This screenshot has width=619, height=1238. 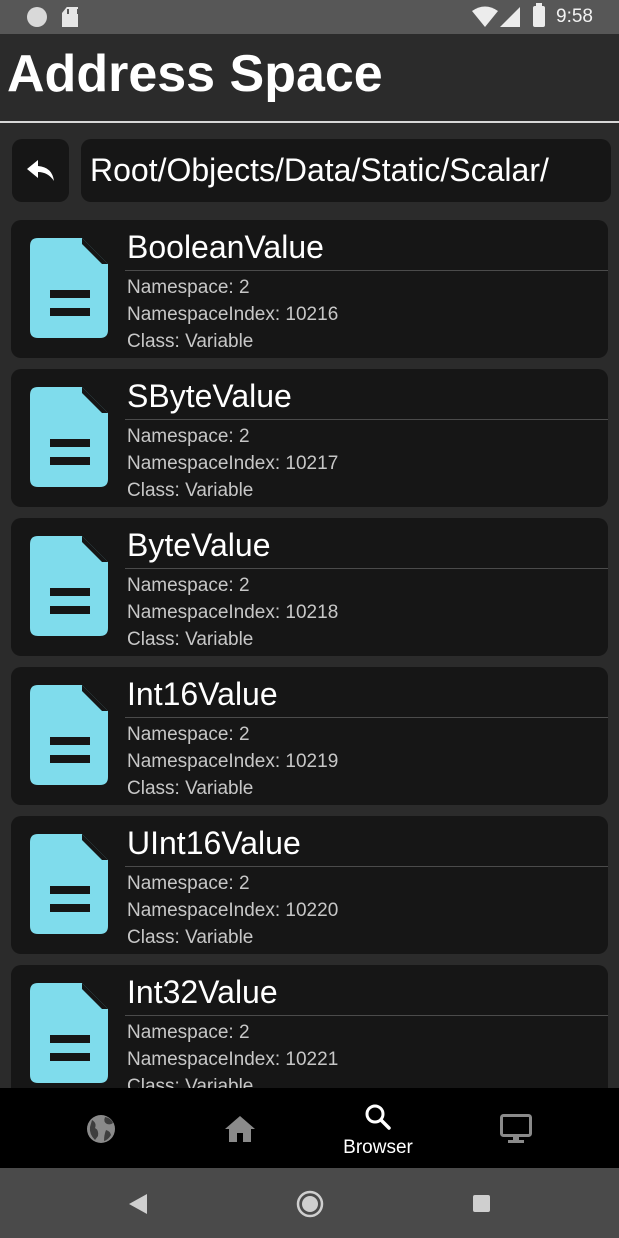 I want to click on path-text: Root/Objects/Data/Static/Scalar/, so click(x=319, y=170).